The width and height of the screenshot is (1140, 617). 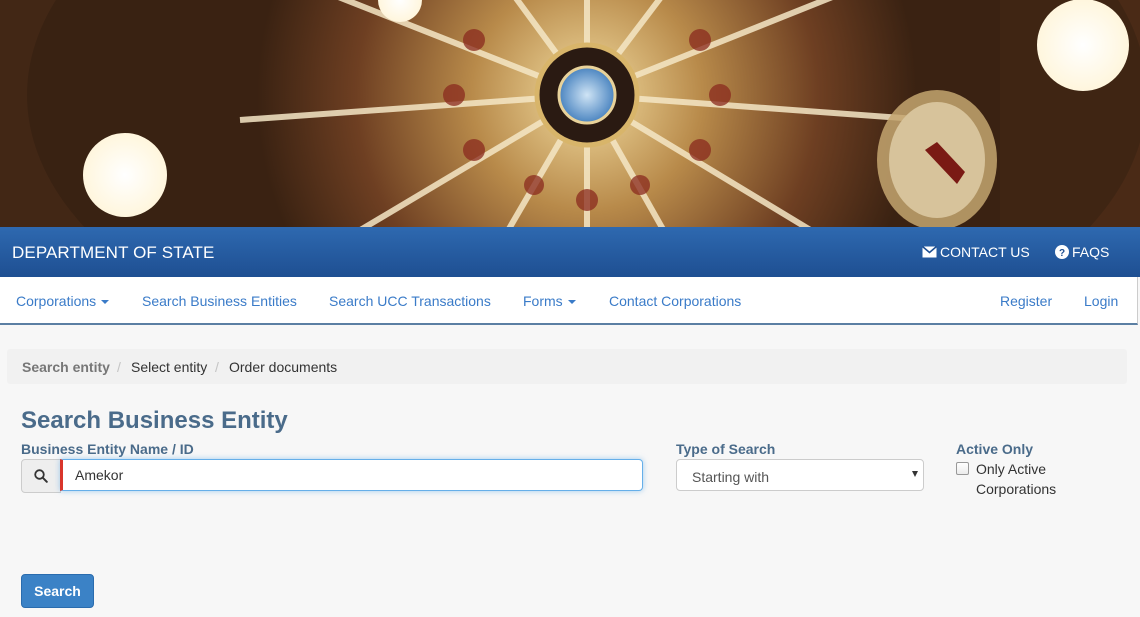 I want to click on envelope-icon, so click(x=929, y=252).